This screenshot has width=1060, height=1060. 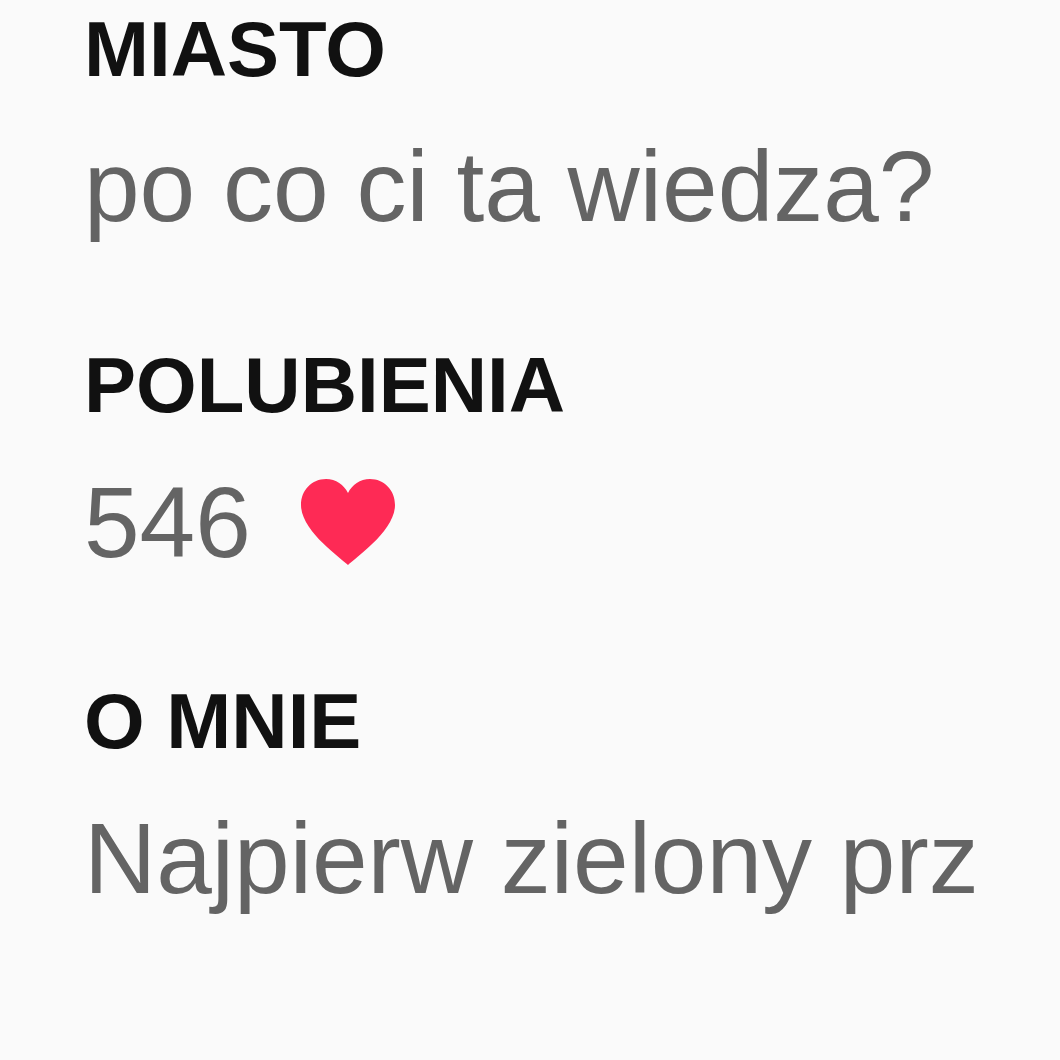 What do you see at coordinates (325, 385) in the screenshot?
I see `field-label: POLUBIENIA` at bounding box center [325, 385].